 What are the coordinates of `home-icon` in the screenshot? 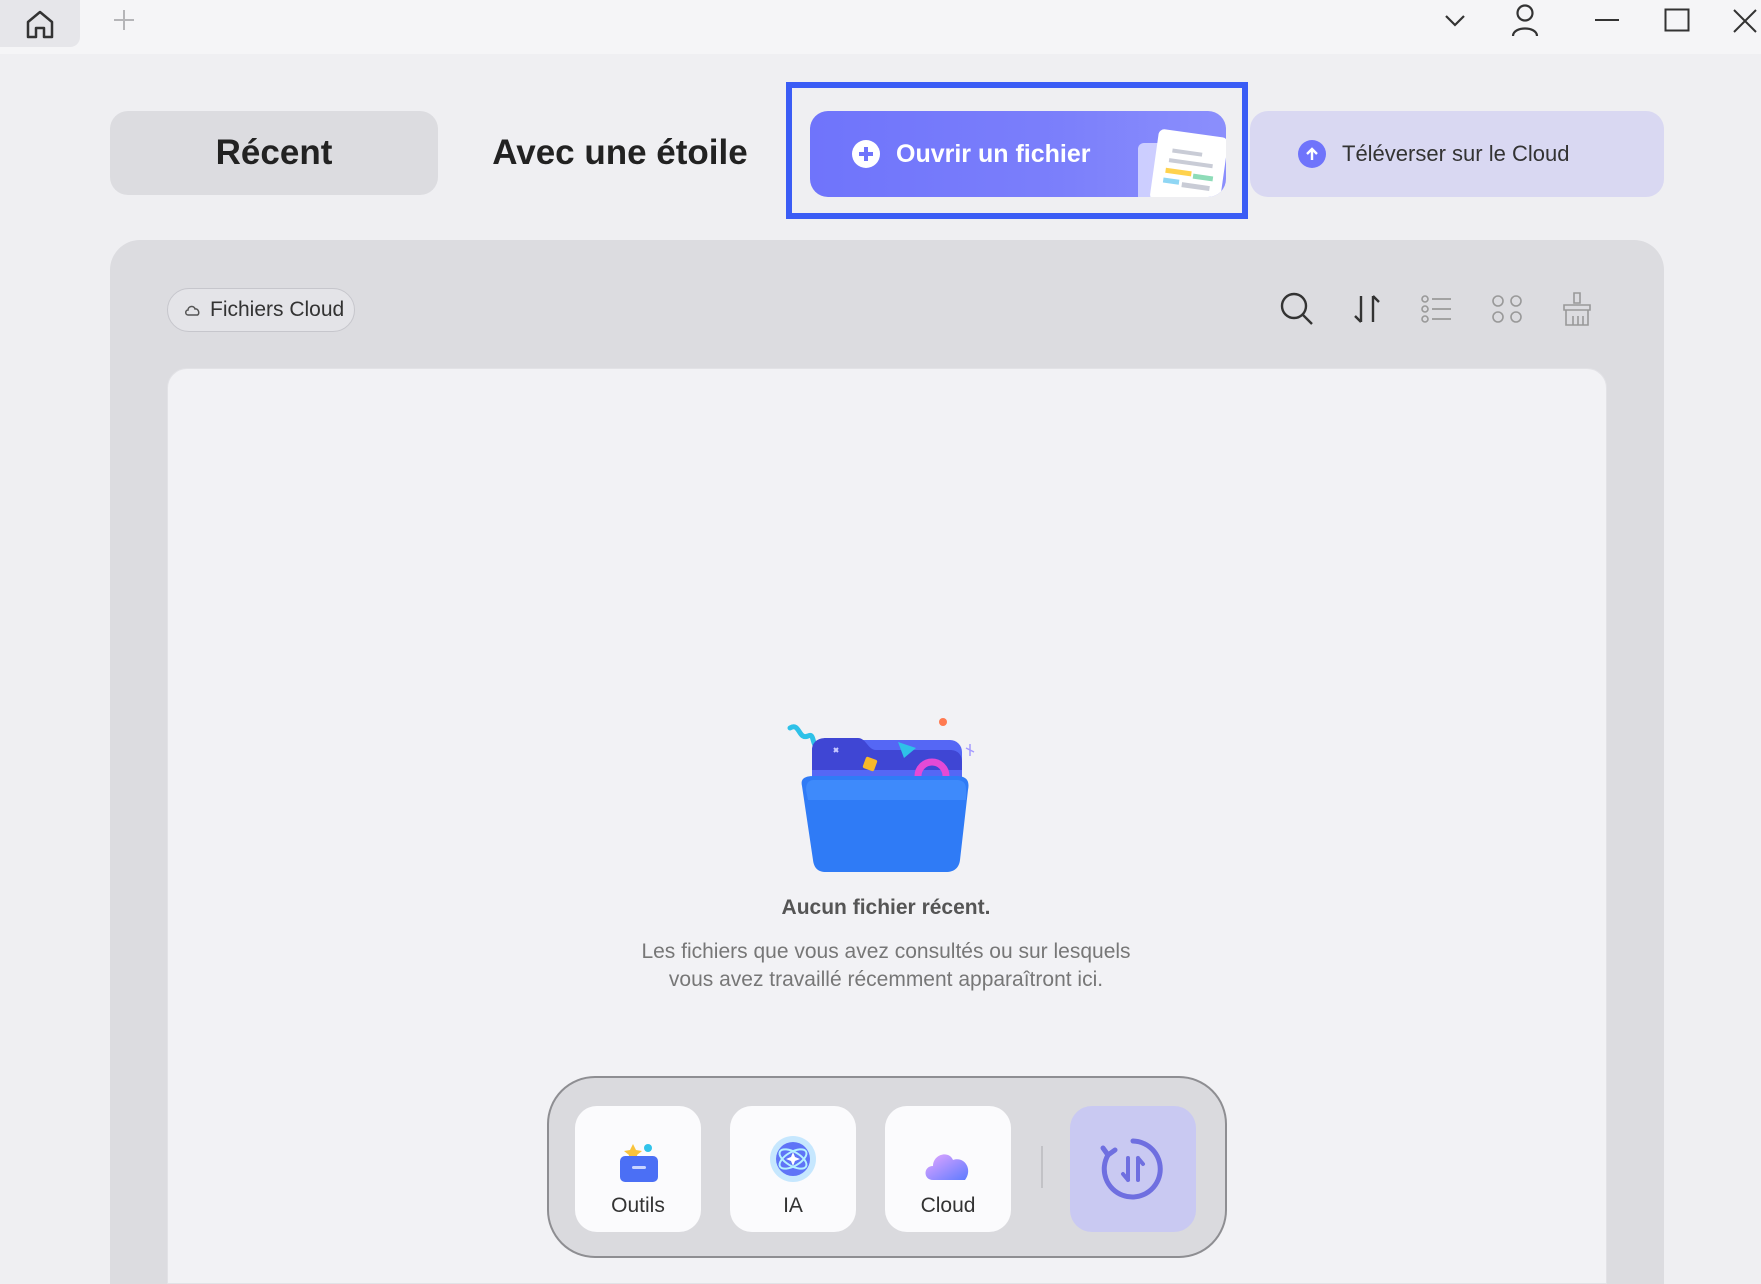 It's located at (40, 24).